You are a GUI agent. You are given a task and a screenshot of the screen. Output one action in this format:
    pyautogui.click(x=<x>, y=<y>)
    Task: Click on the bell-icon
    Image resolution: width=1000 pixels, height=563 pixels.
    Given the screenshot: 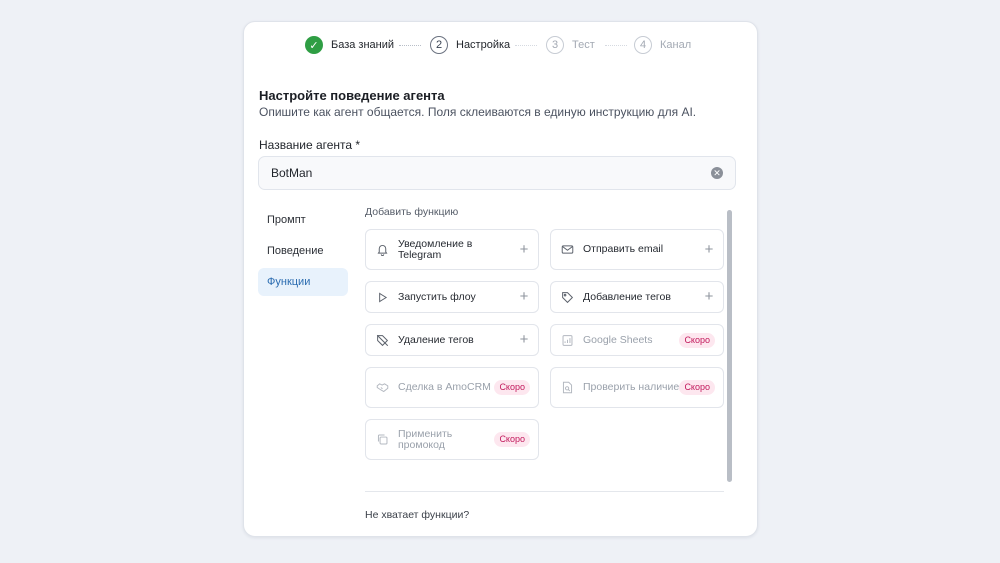 What is the action you would take?
    pyautogui.click(x=382, y=249)
    